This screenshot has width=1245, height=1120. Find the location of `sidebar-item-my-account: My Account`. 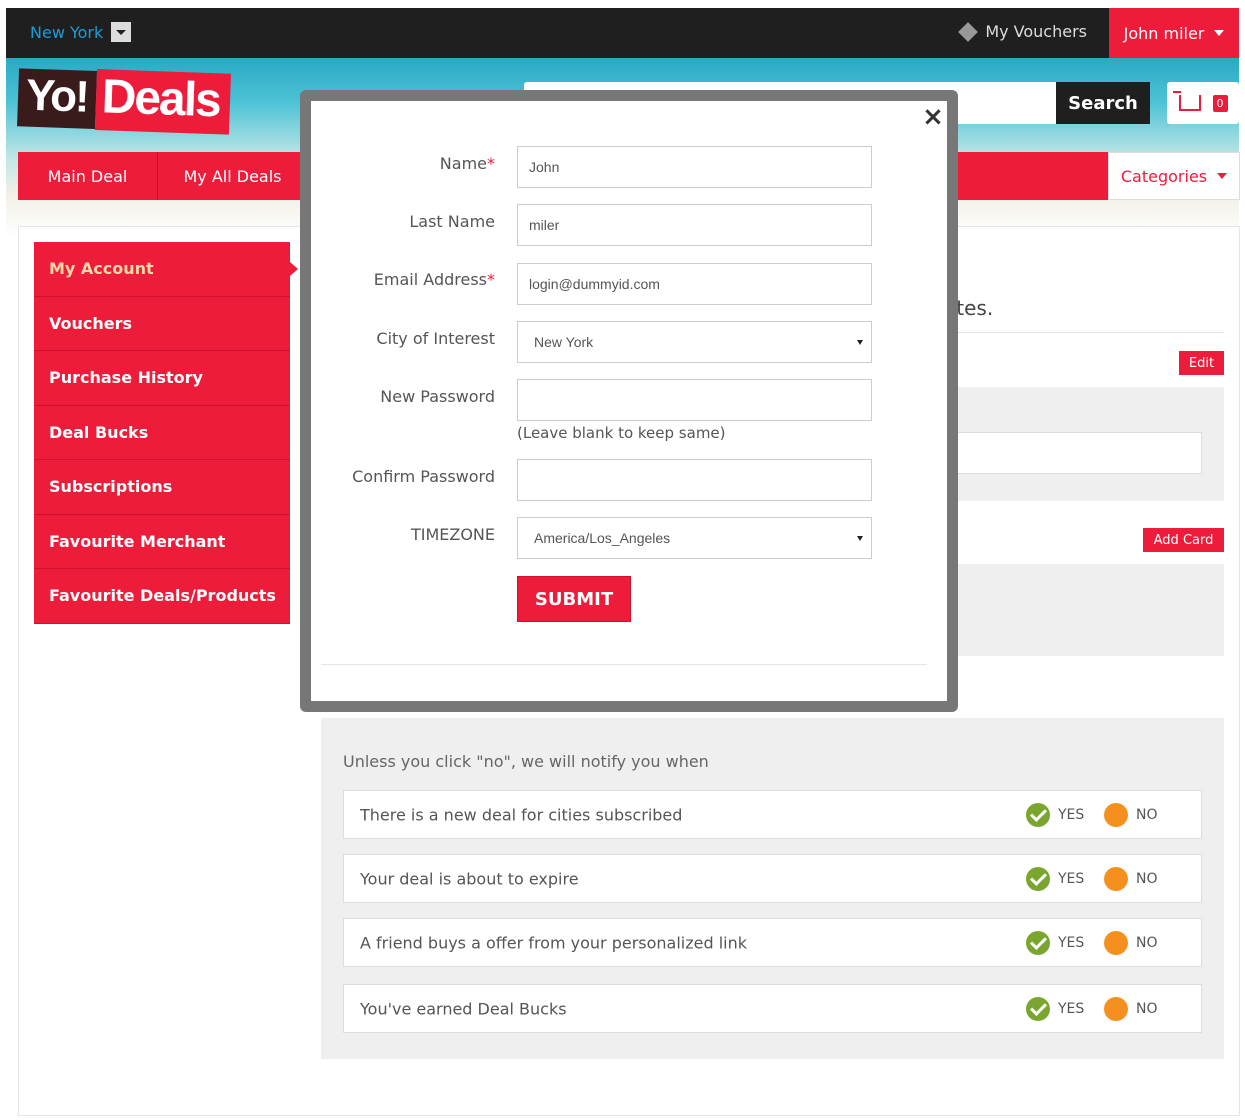

sidebar-item-my-account: My Account is located at coordinates (166, 269).